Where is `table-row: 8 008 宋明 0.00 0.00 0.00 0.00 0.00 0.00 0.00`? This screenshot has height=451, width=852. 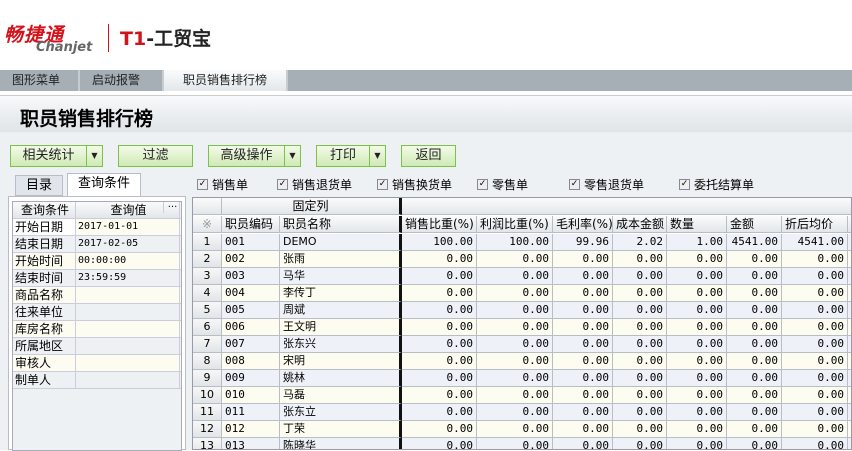 table-row: 8 008 宋明 0.00 0.00 0.00 0.00 0.00 0.00 0.00 is located at coordinates (522, 361).